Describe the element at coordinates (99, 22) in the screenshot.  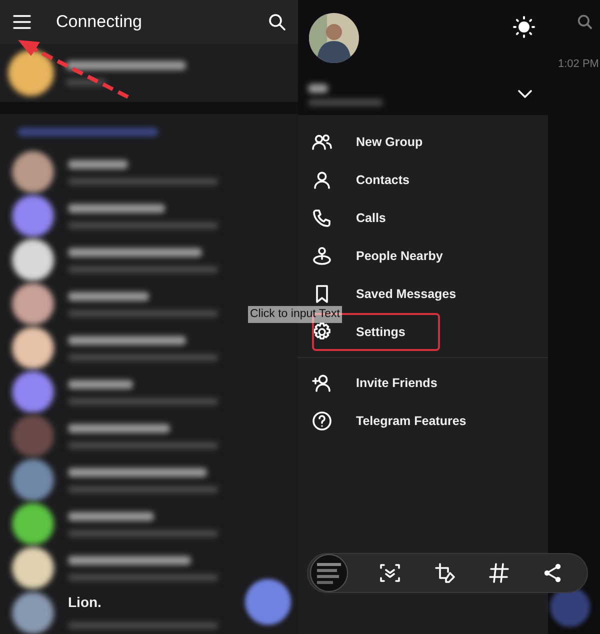
I see `app-title: Connecting` at that location.